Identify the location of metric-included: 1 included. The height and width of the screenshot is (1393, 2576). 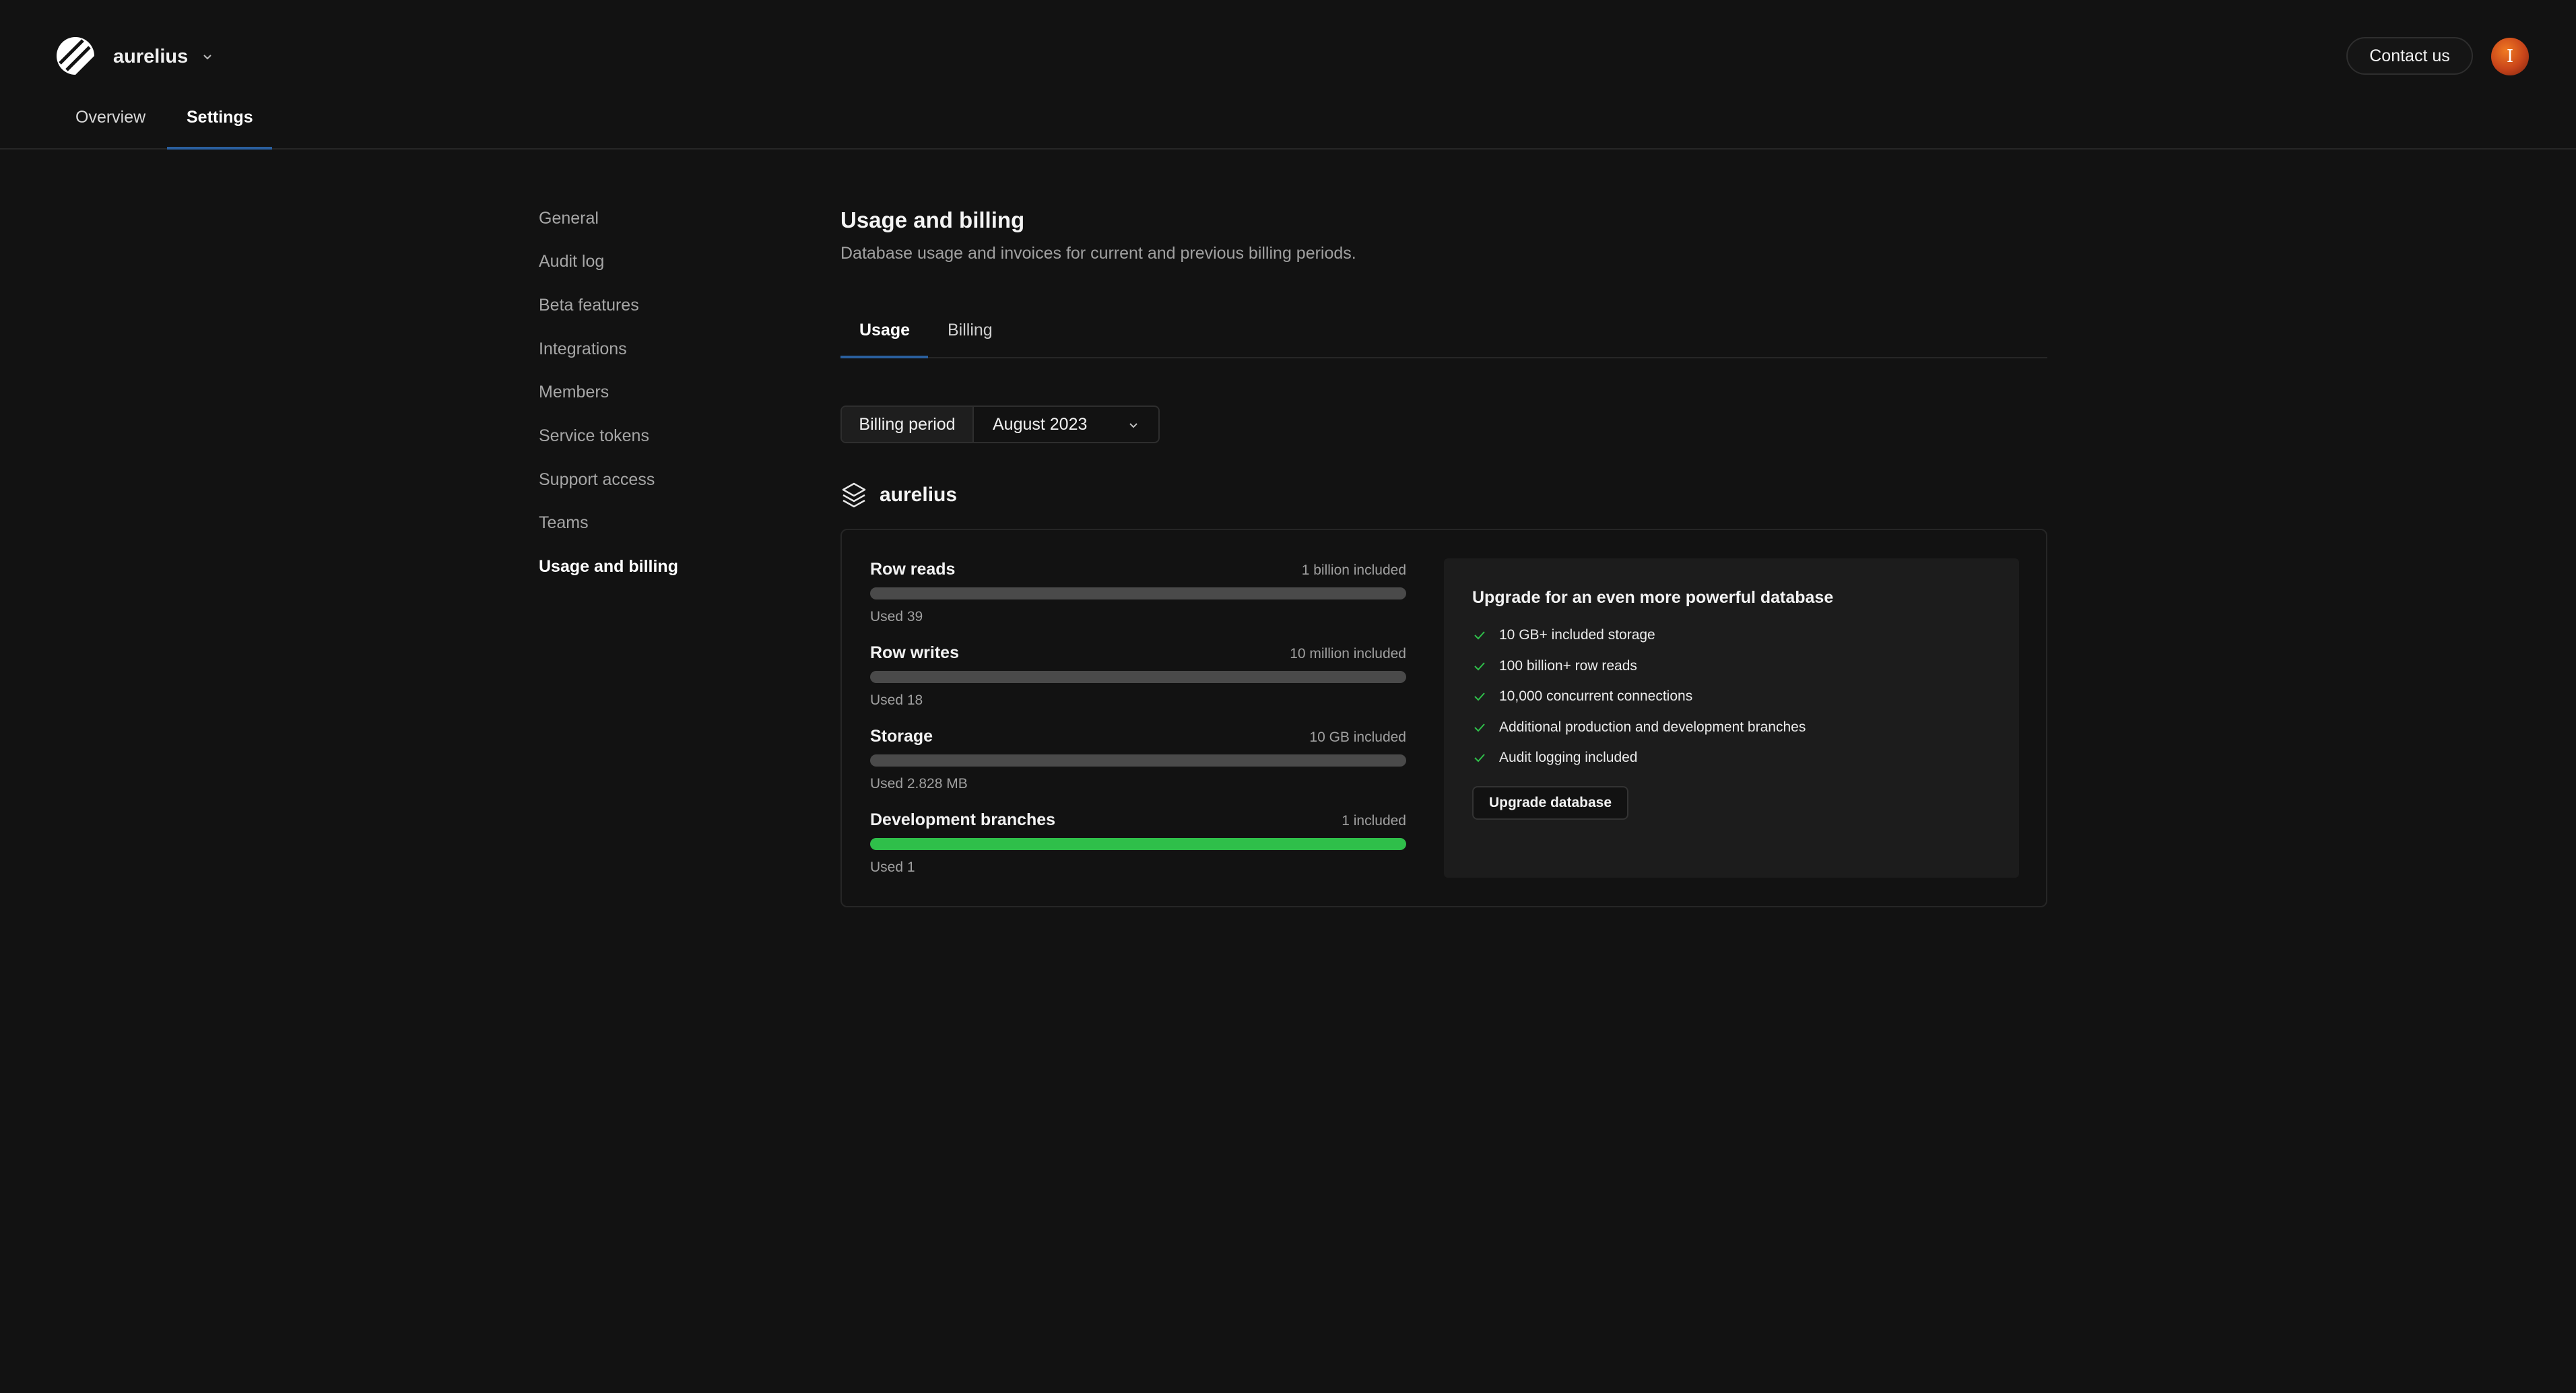
(1374, 821).